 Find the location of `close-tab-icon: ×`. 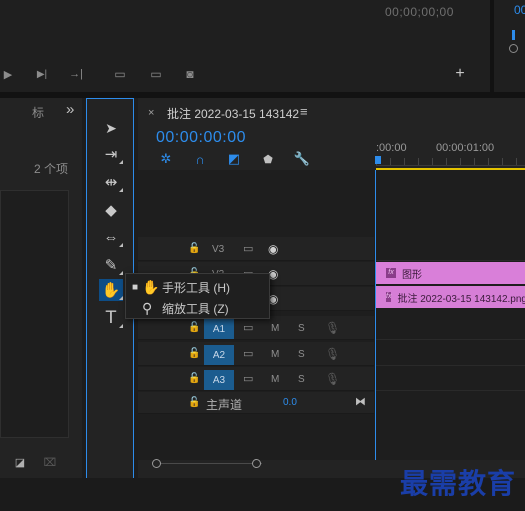

close-tab-icon: × is located at coordinates (151, 113).